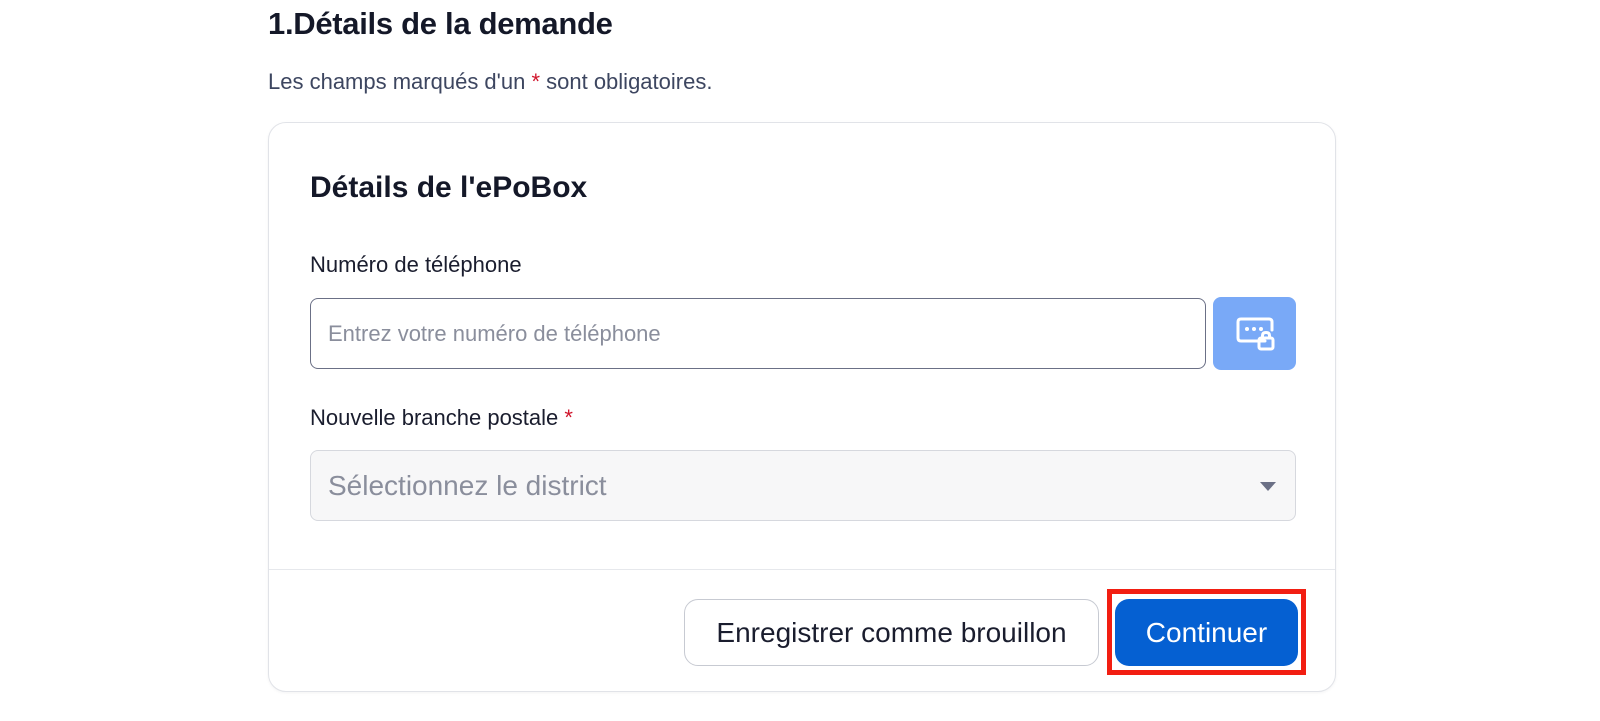 The width and height of the screenshot is (1600, 721). What do you see at coordinates (758, 333) in the screenshot?
I see `phone-number-input` at bounding box center [758, 333].